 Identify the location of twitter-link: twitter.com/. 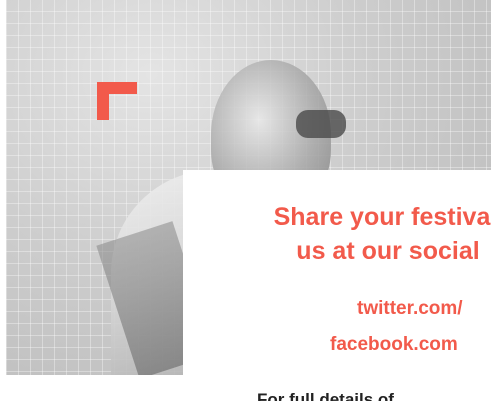
(410, 309).